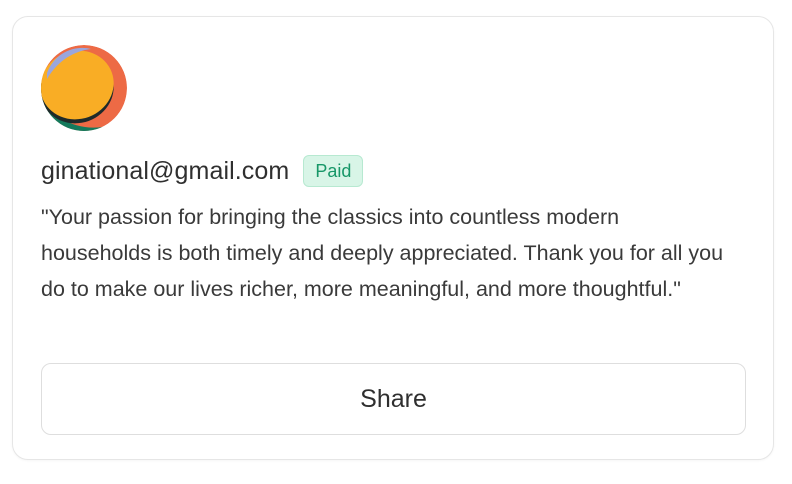 The height and width of the screenshot is (484, 792). I want to click on share-button: Share, so click(393, 399).